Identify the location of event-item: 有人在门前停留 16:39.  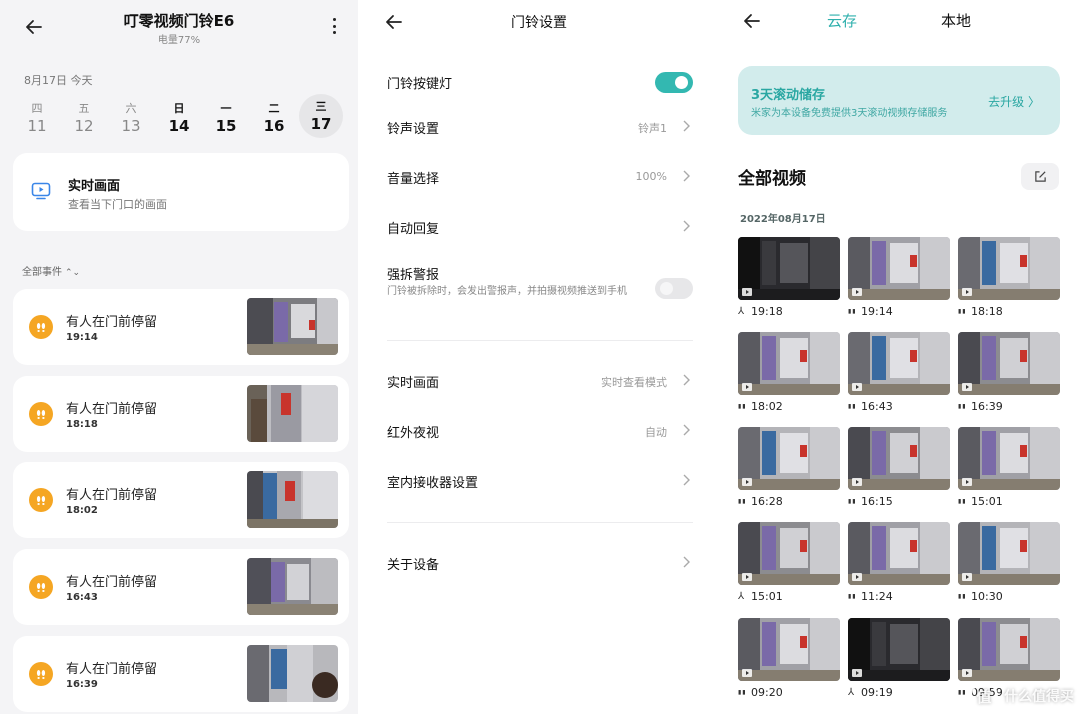
(181, 674).